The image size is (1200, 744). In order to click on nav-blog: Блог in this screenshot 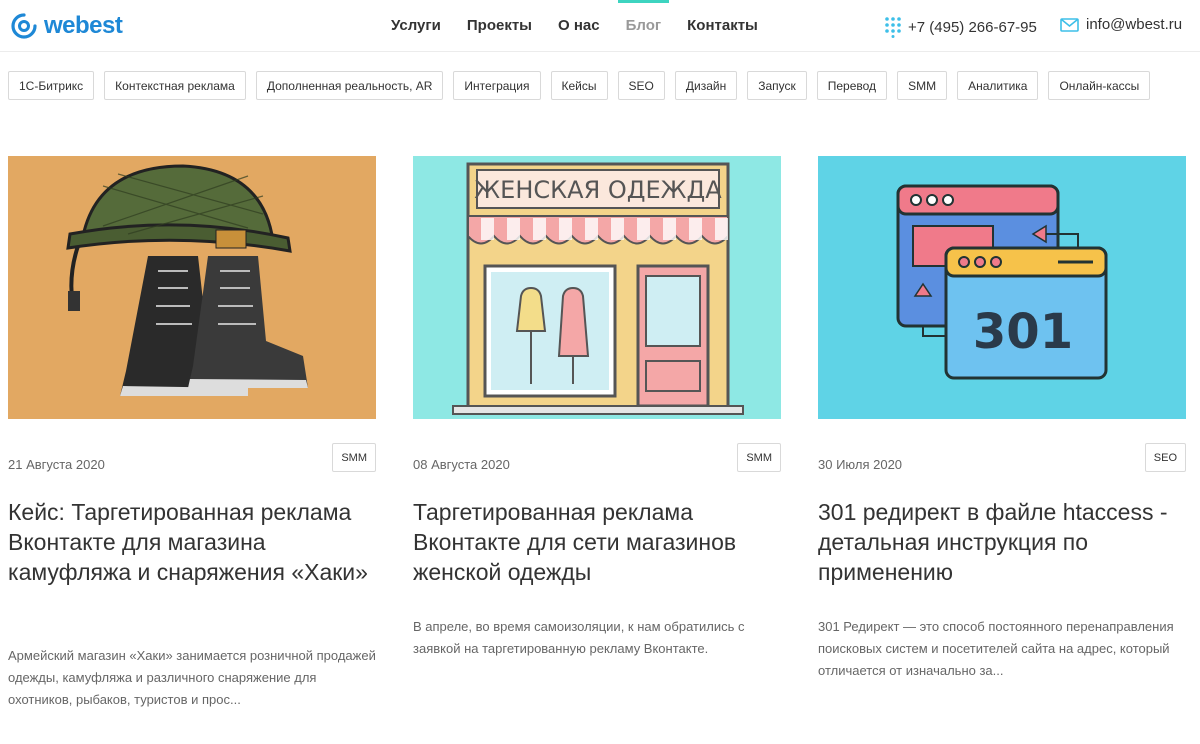, I will do `click(643, 17)`.